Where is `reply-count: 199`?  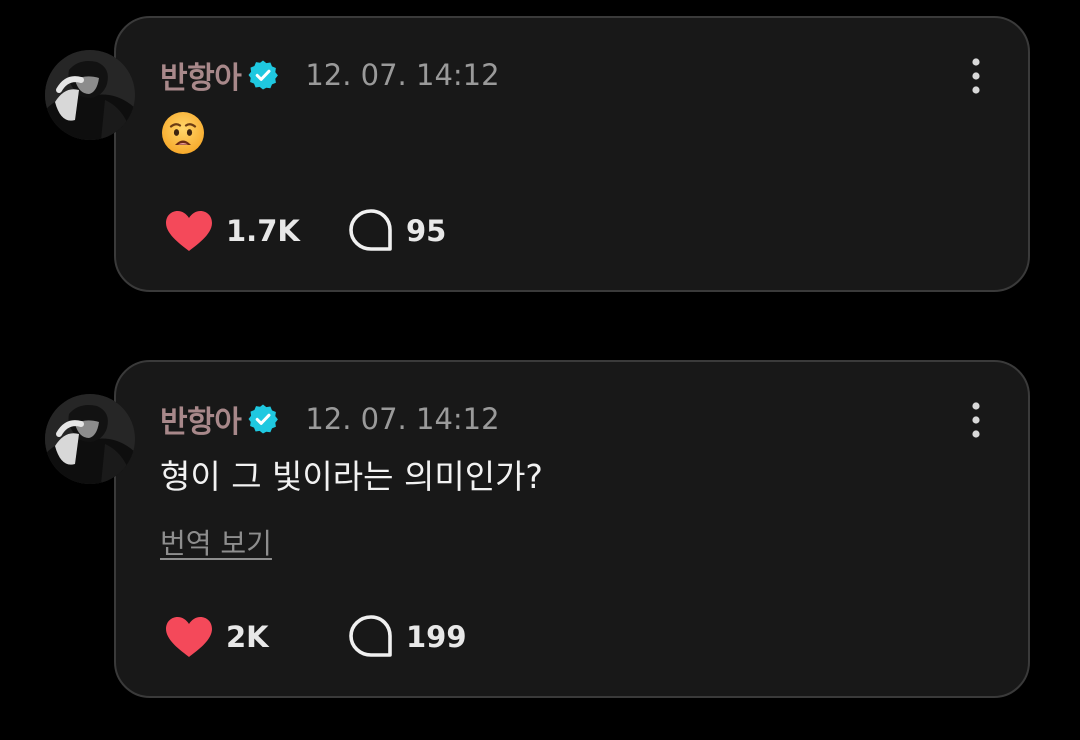
reply-count: 199 is located at coordinates (436, 637).